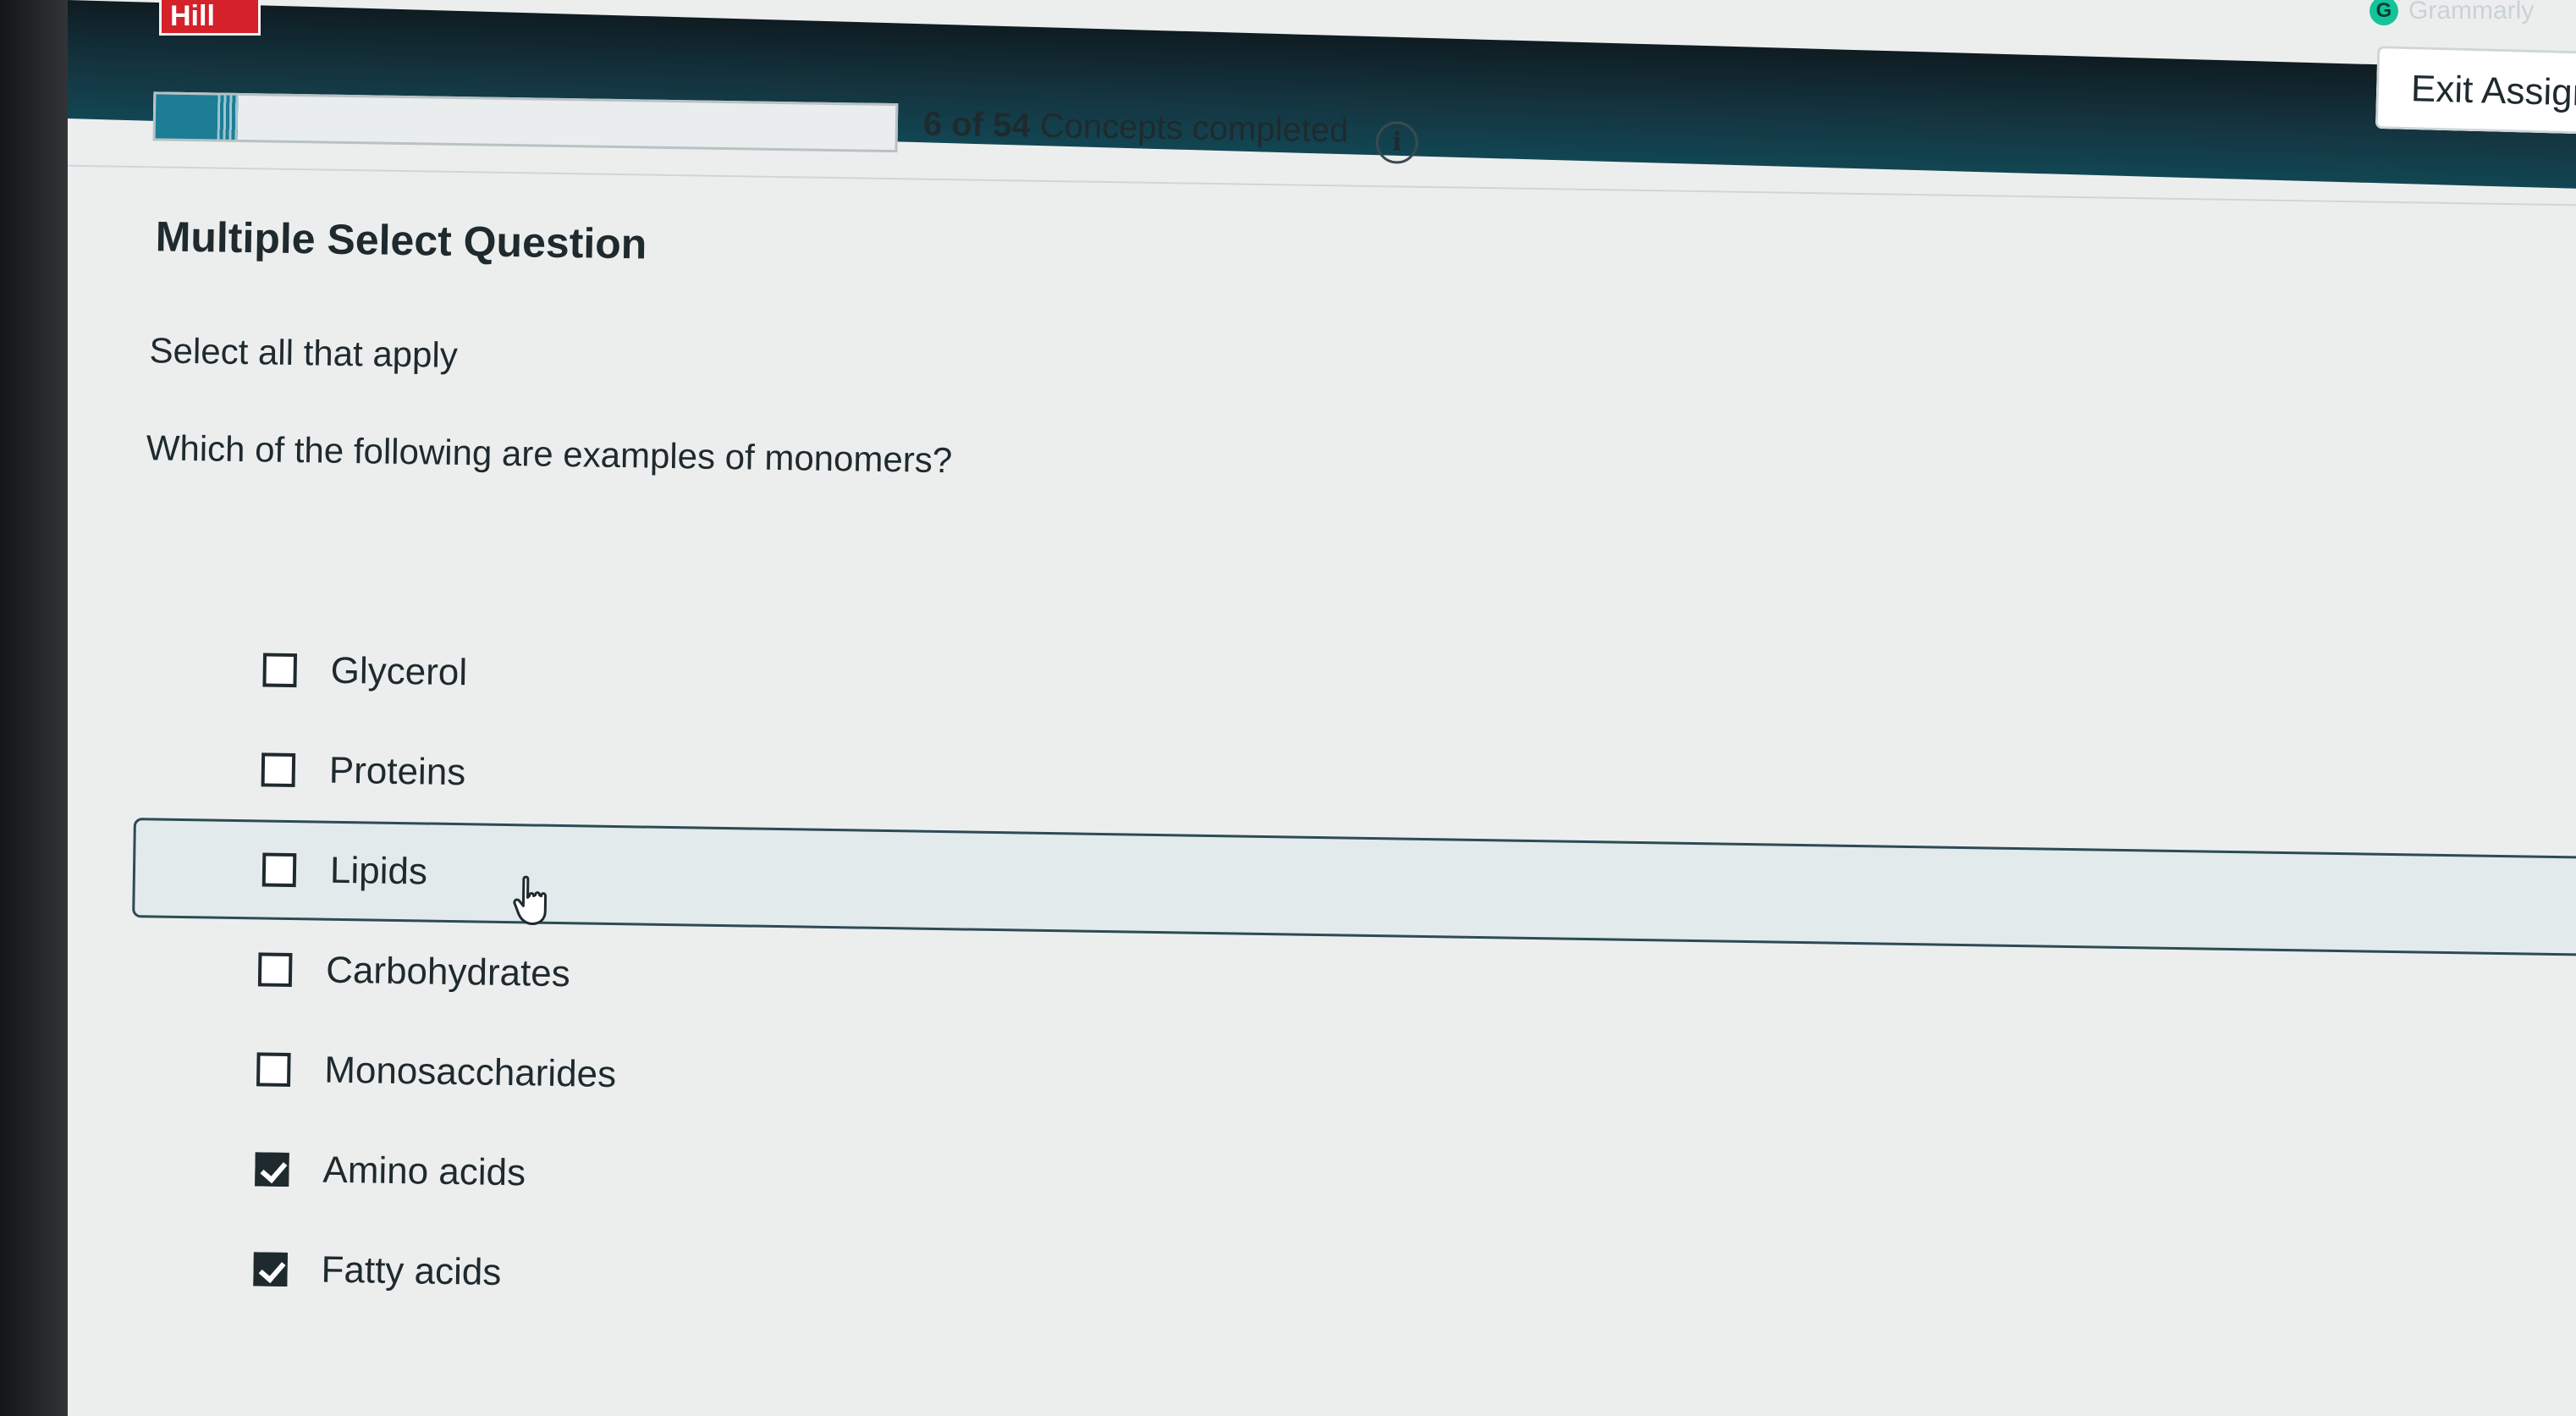  Describe the element at coordinates (525, 122) in the screenshot. I see `progress-bar` at that location.